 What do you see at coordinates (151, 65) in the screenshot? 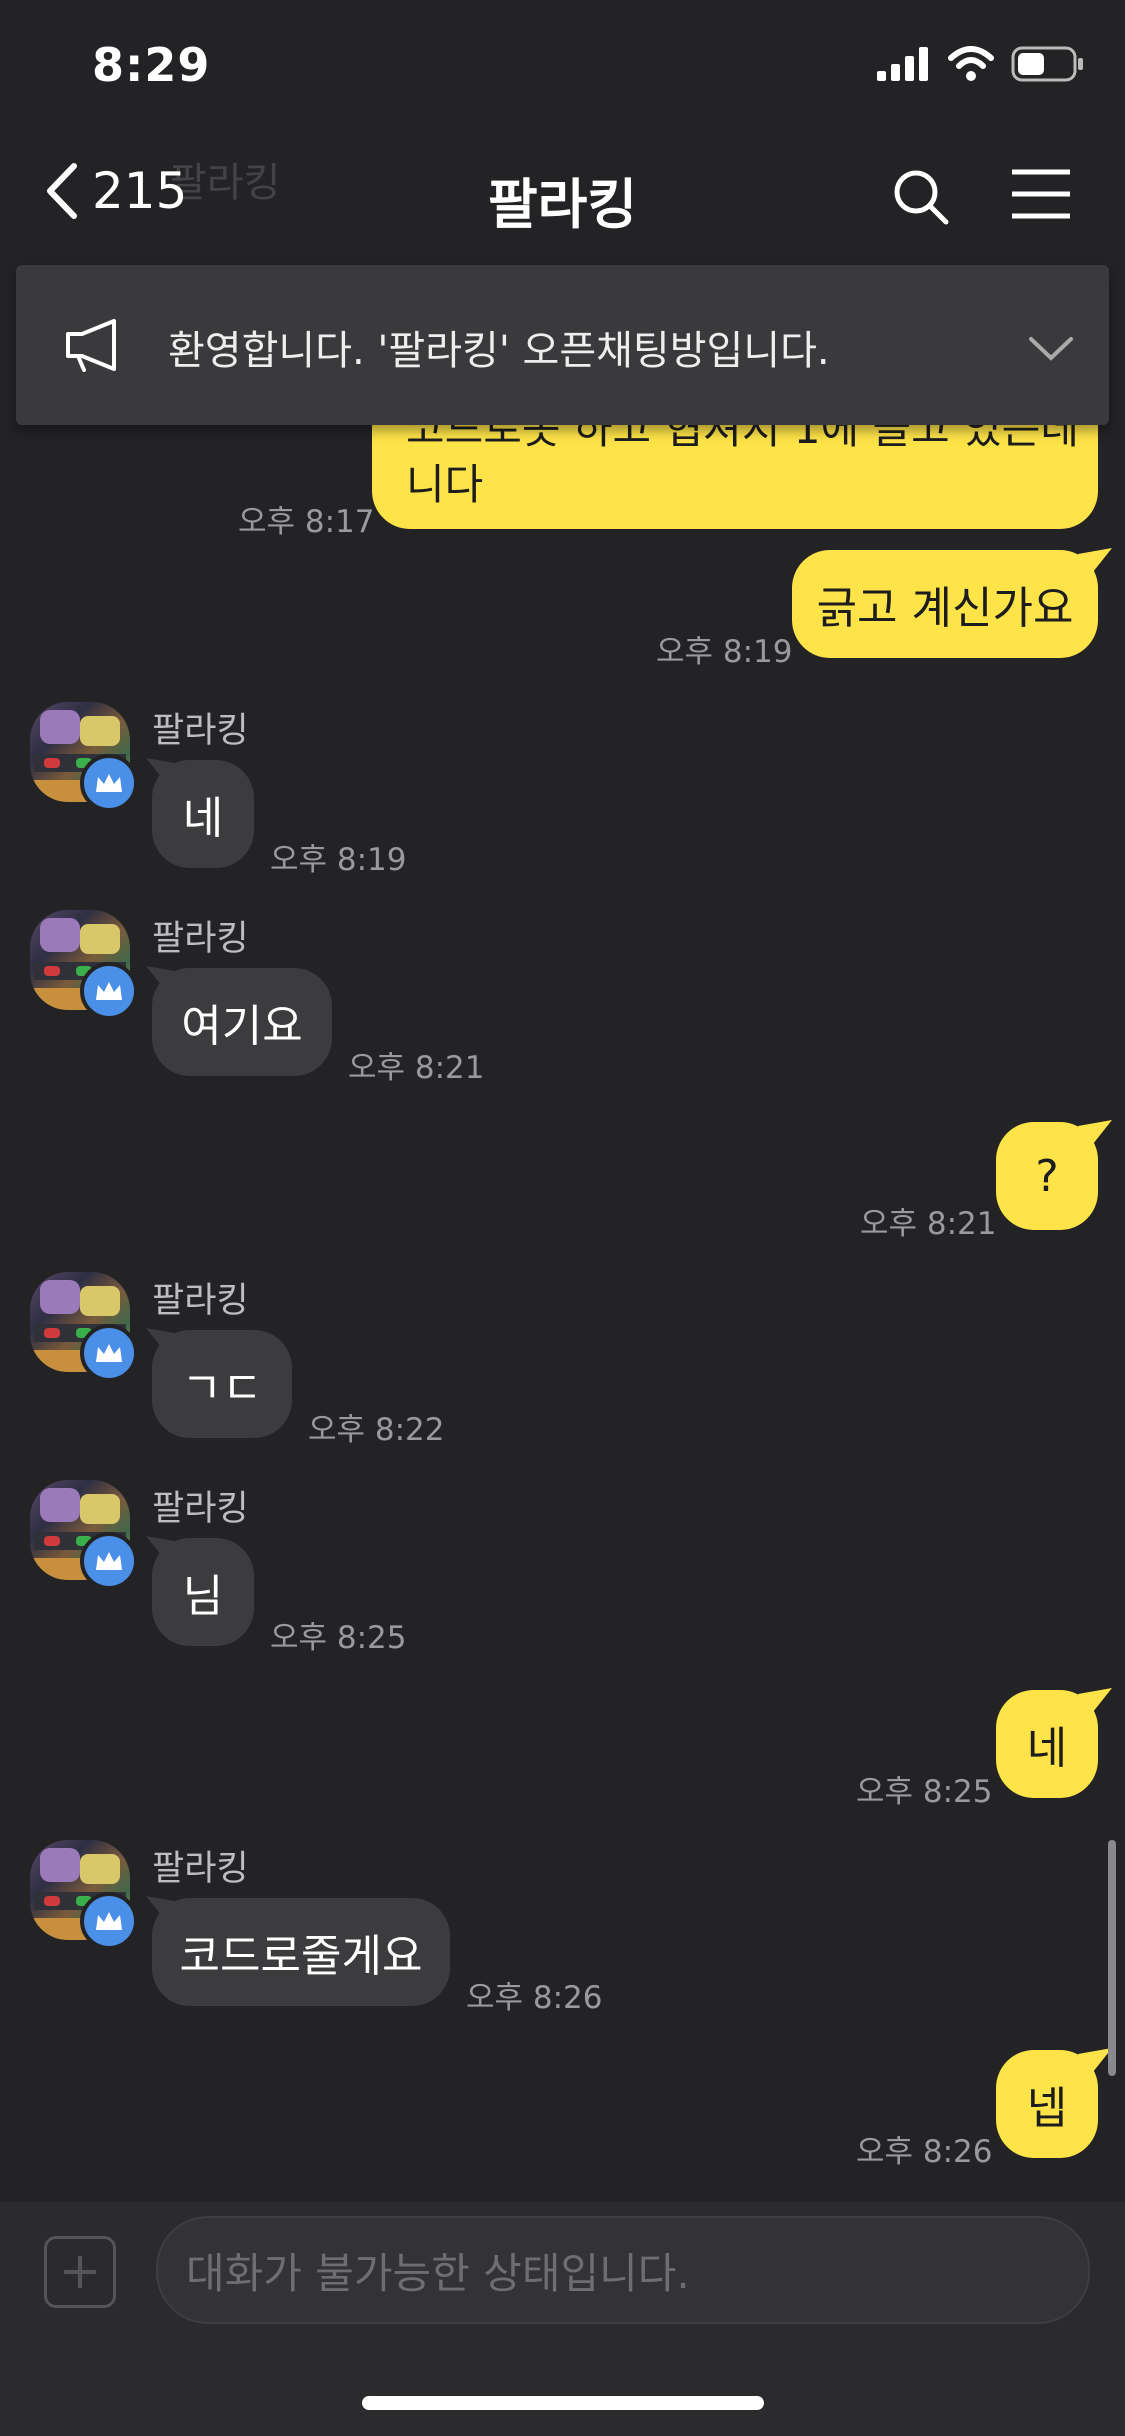
I see `status-time: 8:29` at bounding box center [151, 65].